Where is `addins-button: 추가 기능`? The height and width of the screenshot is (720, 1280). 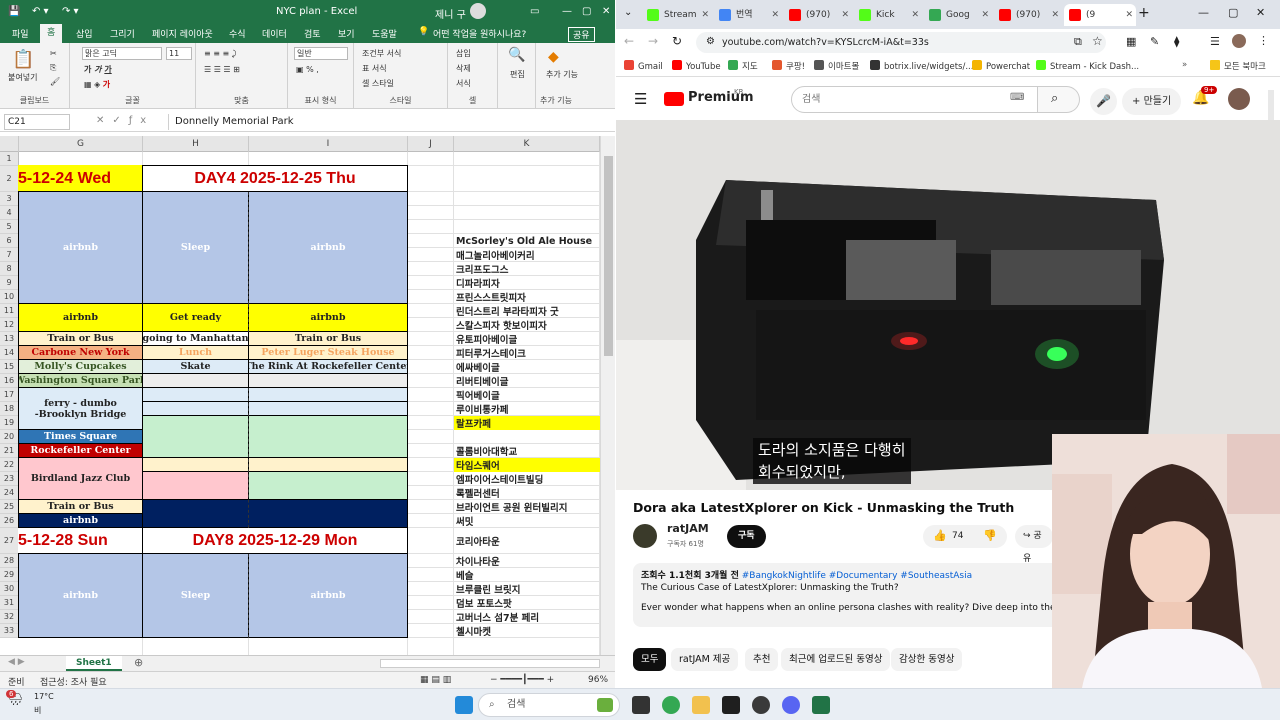 addins-button: 추가 기능 is located at coordinates (562, 74).